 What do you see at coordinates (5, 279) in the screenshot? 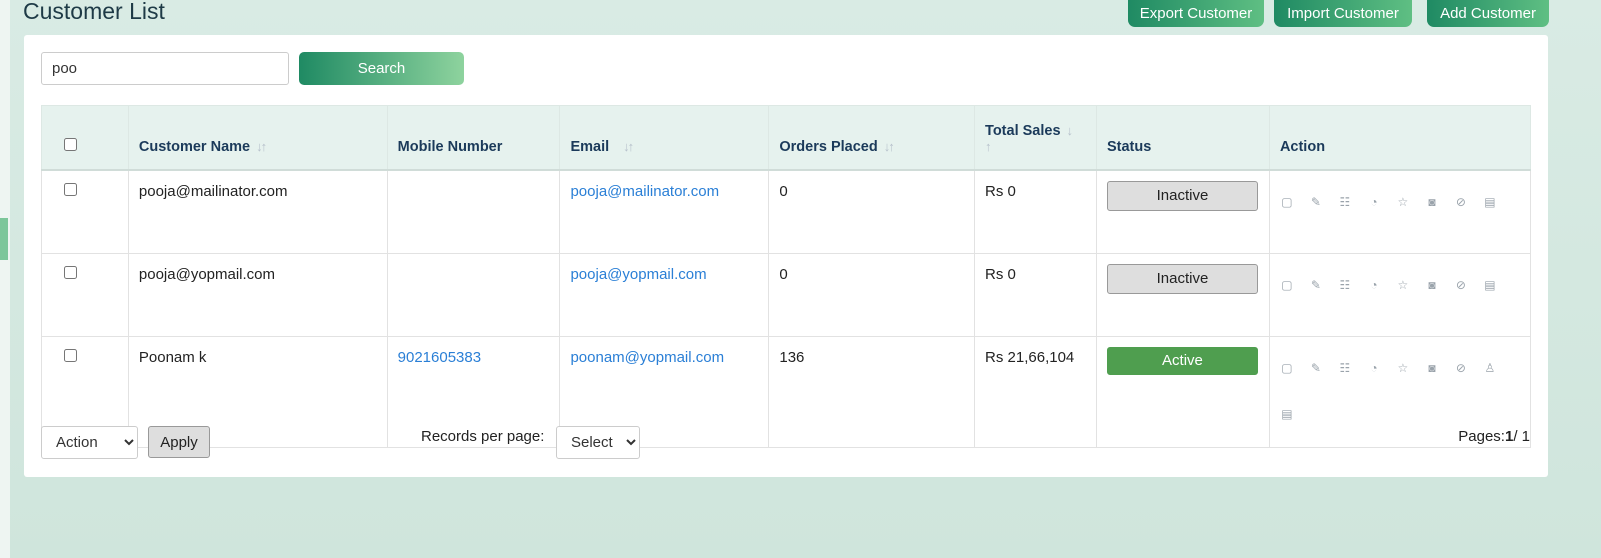
I see `left-edge` at bounding box center [5, 279].